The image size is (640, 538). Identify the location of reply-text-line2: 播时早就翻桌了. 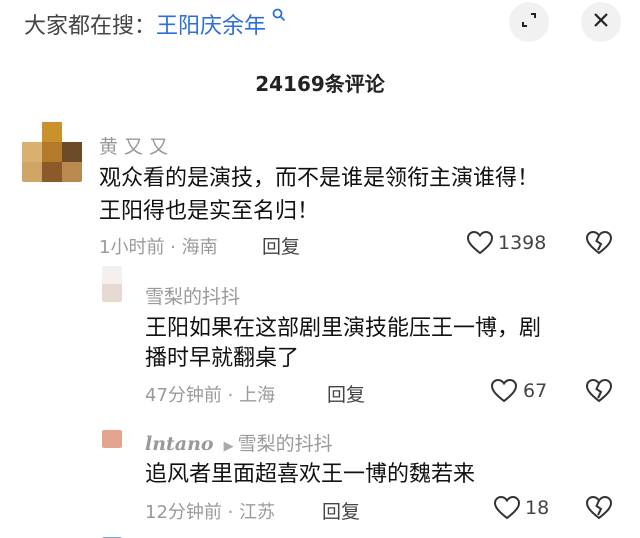
(222, 358).